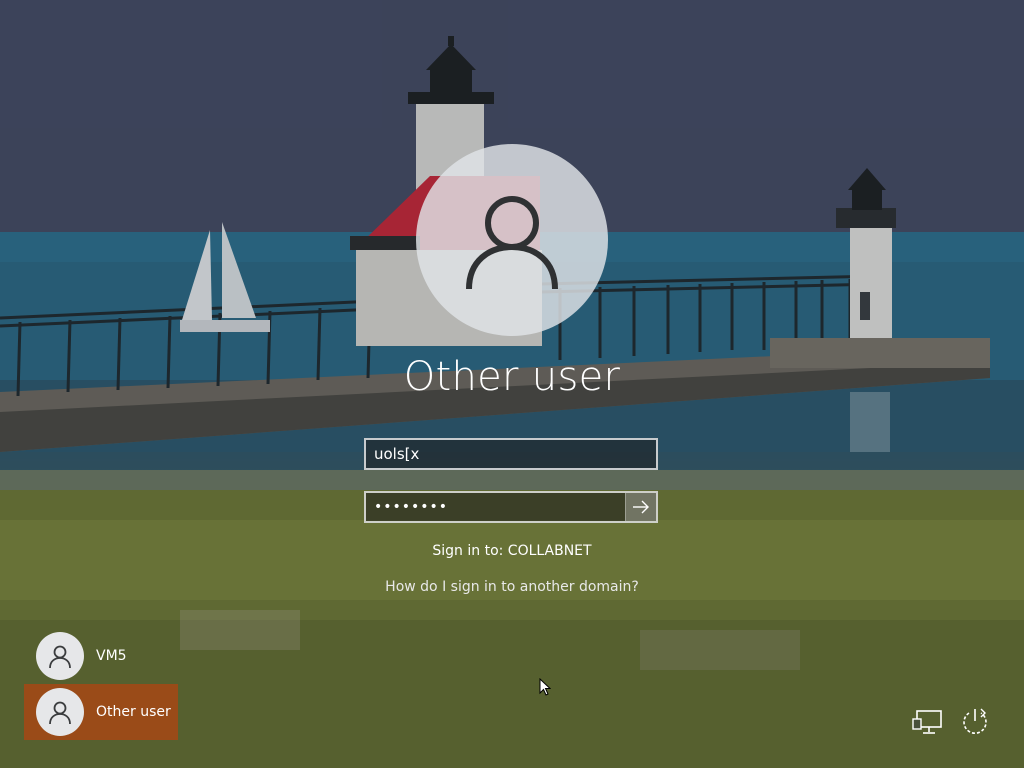  I want to click on user-tile-label: Other user, so click(133, 712).